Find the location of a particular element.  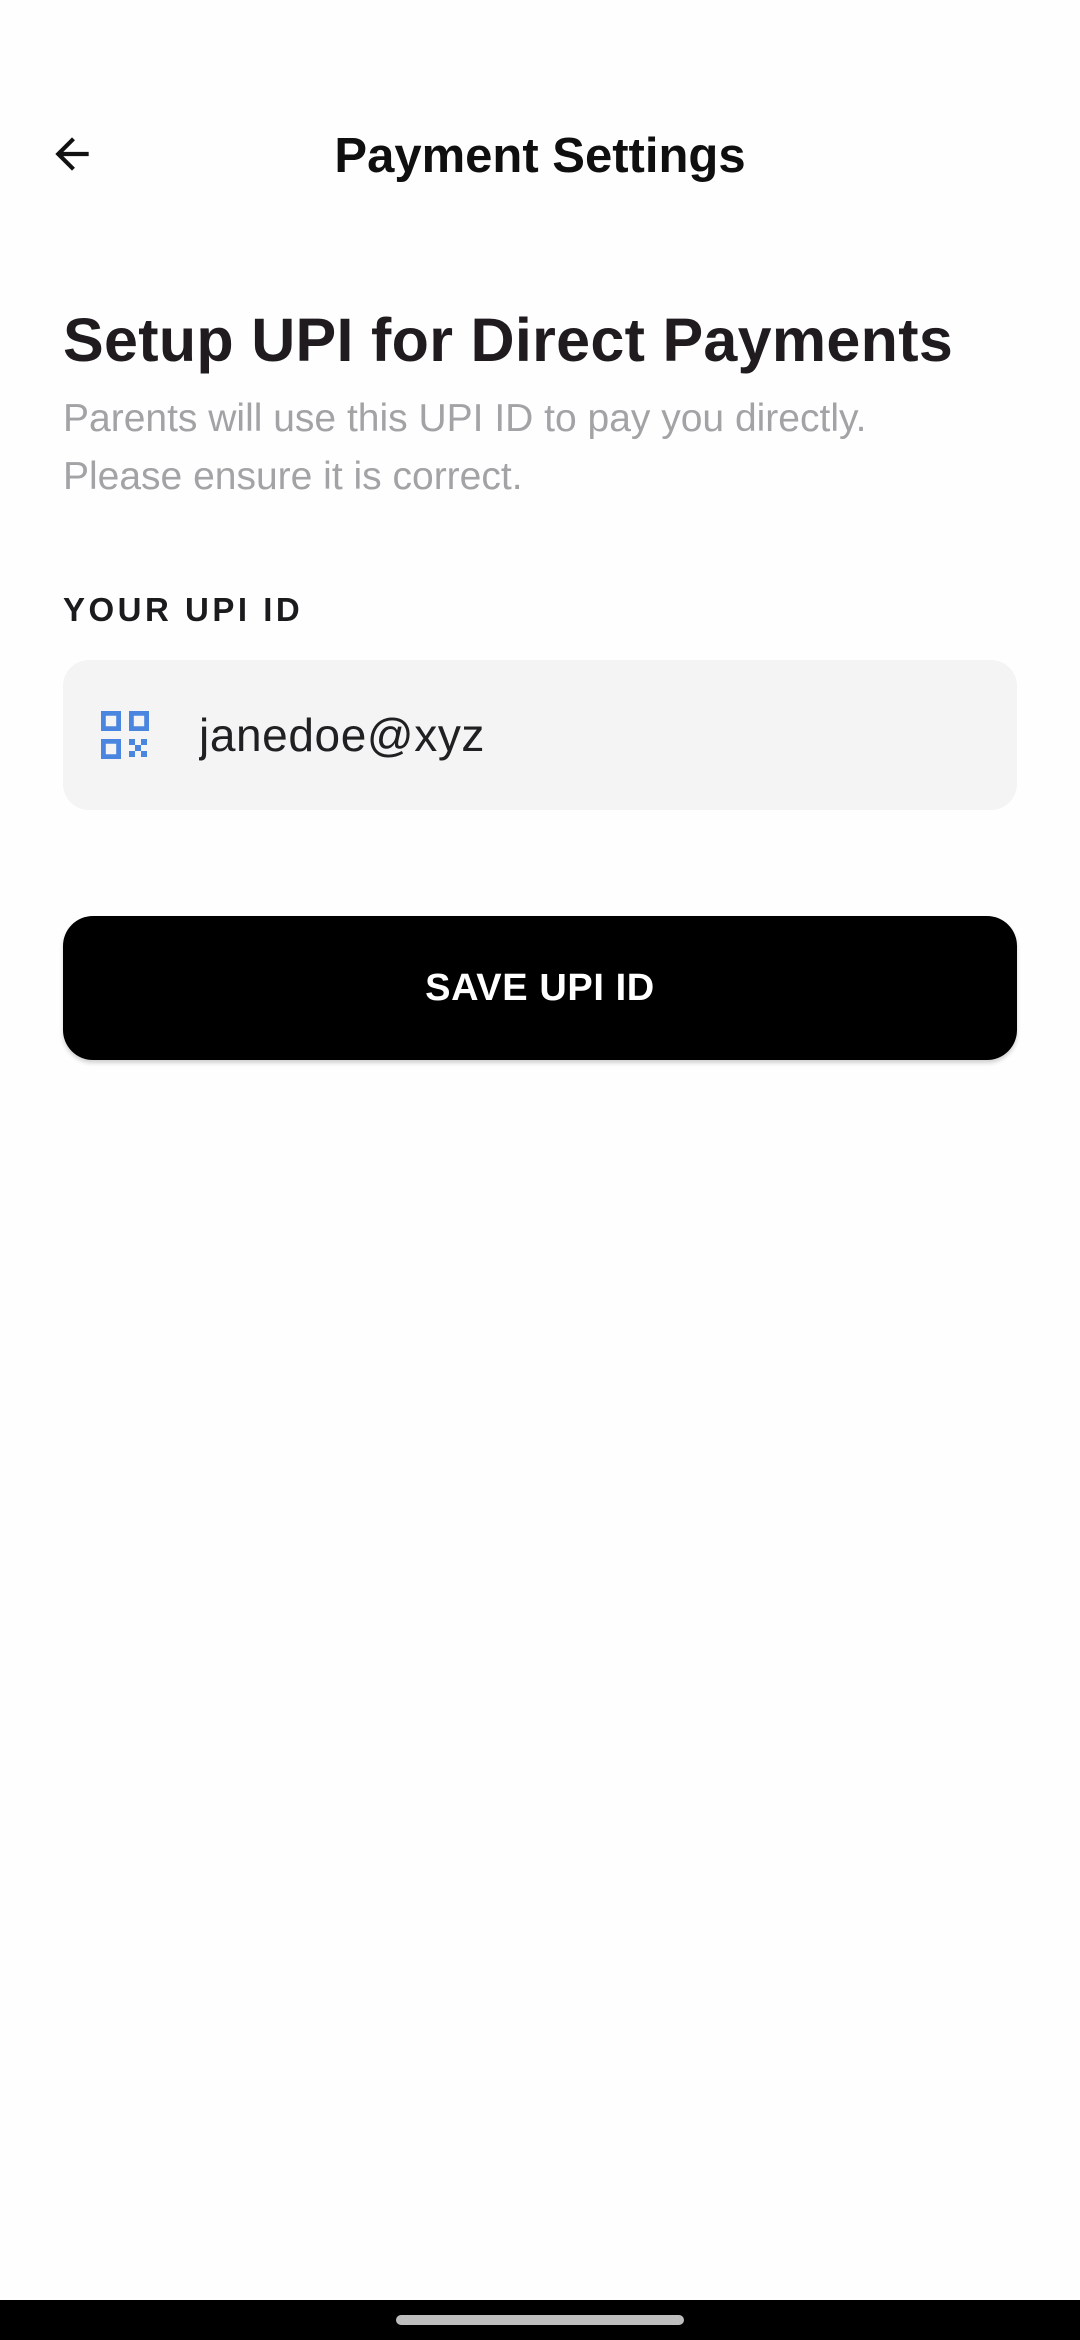

upi-id-field-container is located at coordinates (540, 735).